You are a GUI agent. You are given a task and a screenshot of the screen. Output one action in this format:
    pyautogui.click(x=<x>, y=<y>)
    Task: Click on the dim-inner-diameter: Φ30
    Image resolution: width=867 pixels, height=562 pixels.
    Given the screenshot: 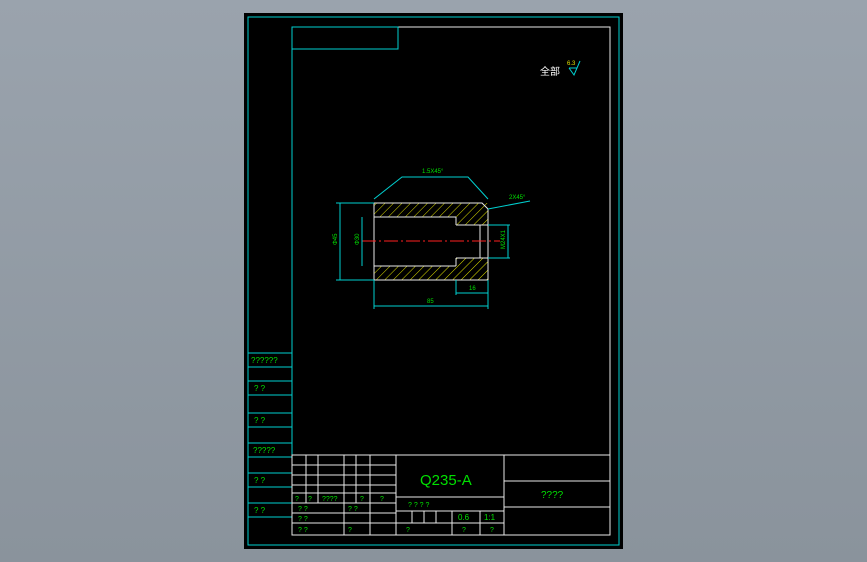 What is the action you would take?
    pyautogui.click(x=358, y=239)
    